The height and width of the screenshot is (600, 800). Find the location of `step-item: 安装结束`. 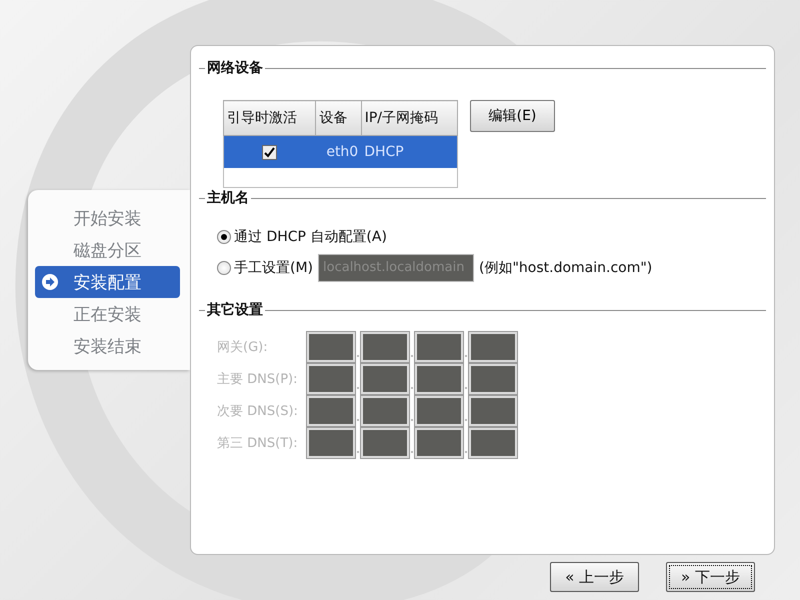

step-item: 安装结束 is located at coordinates (107, 347).